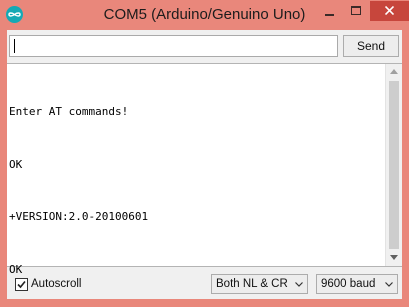 The width and height of the screenshot is (409, 307). I want to click on scroll-up-button, so click(394, 72).